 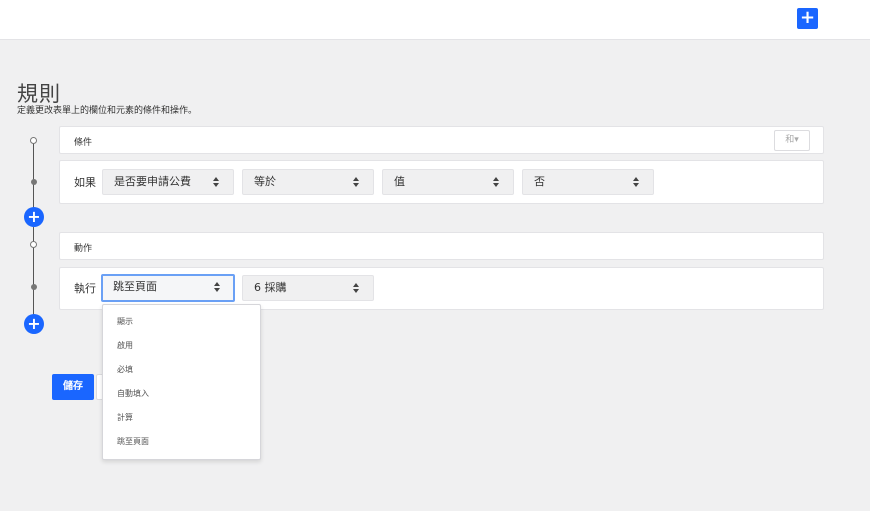 I want to click on condition-type-value: 值, so click(x=399, y=181).